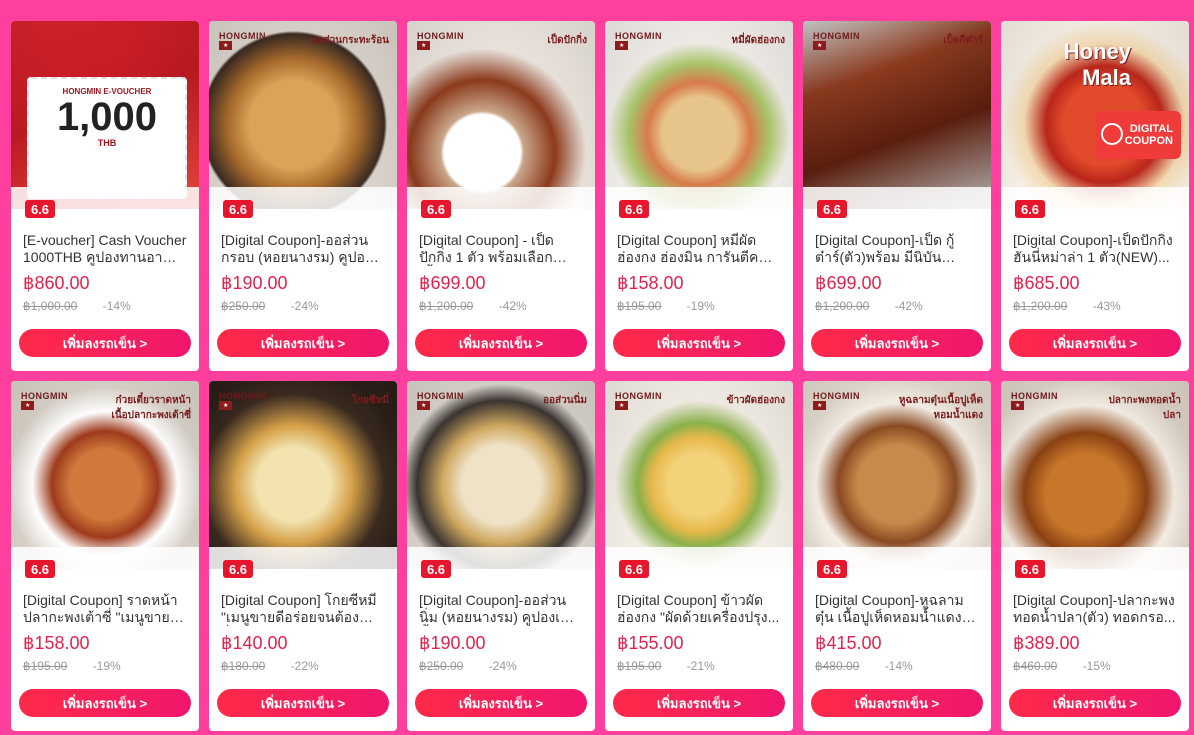  Describe the element at coordinates (699, 475) in the screenshot. I see `product-image: HONGMIN ★ ข้าวผัดฮ่องกง` at that location.